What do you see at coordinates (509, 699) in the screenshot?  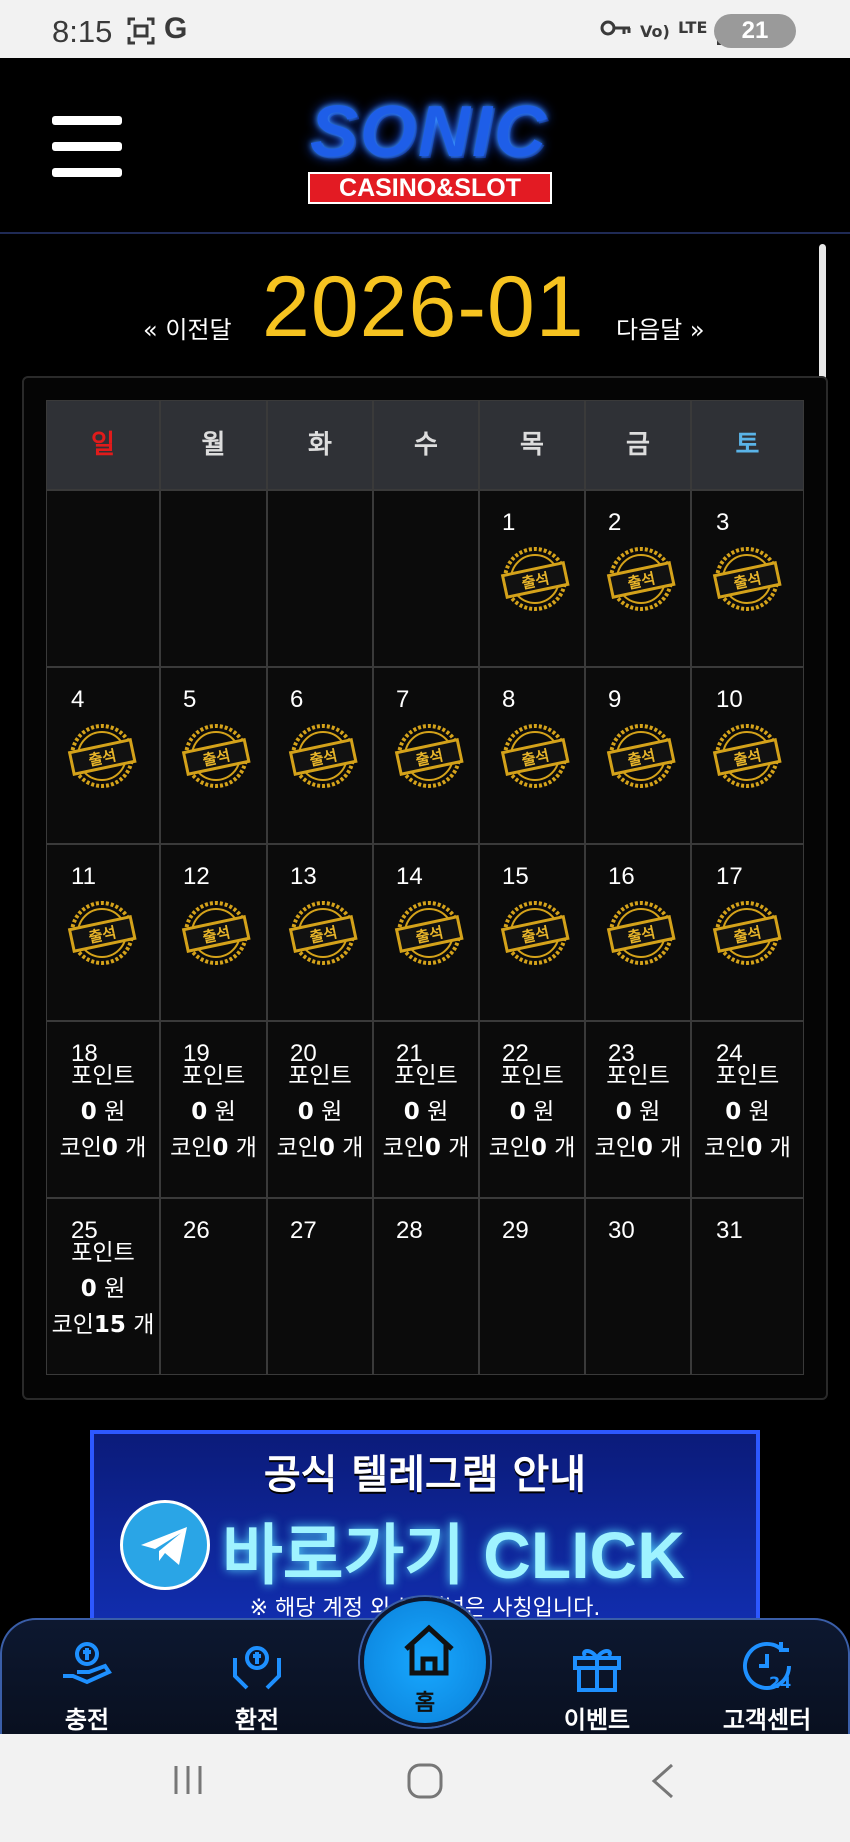 I see `day-number: 8` at bounding box center [509, 699].